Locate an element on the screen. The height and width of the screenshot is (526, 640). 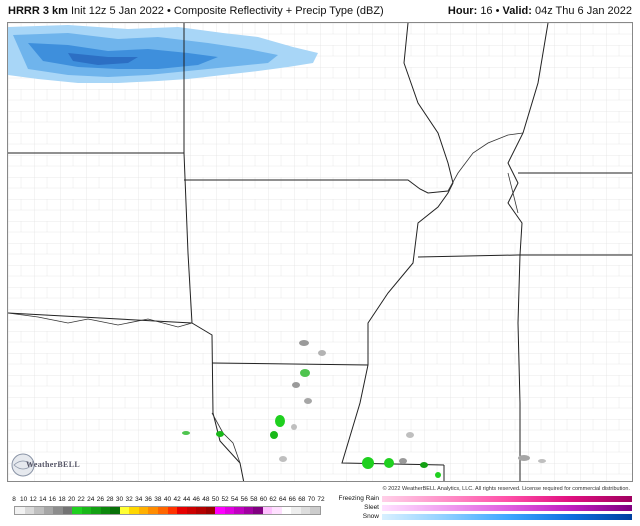
legend-tick: 72 is located at coordinates (321, 499).